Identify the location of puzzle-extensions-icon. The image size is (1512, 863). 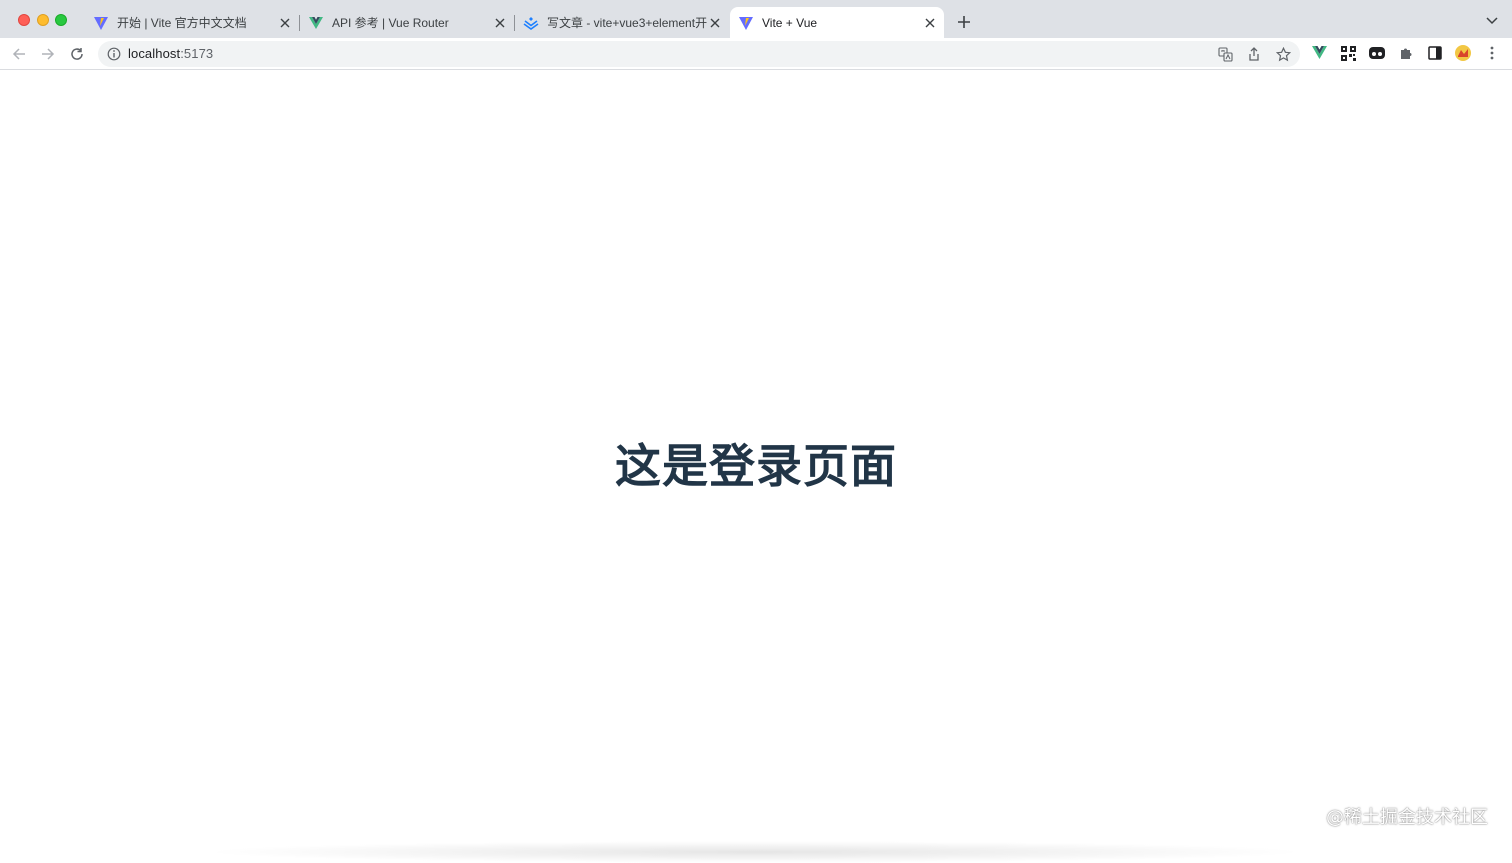
(1406, 53).